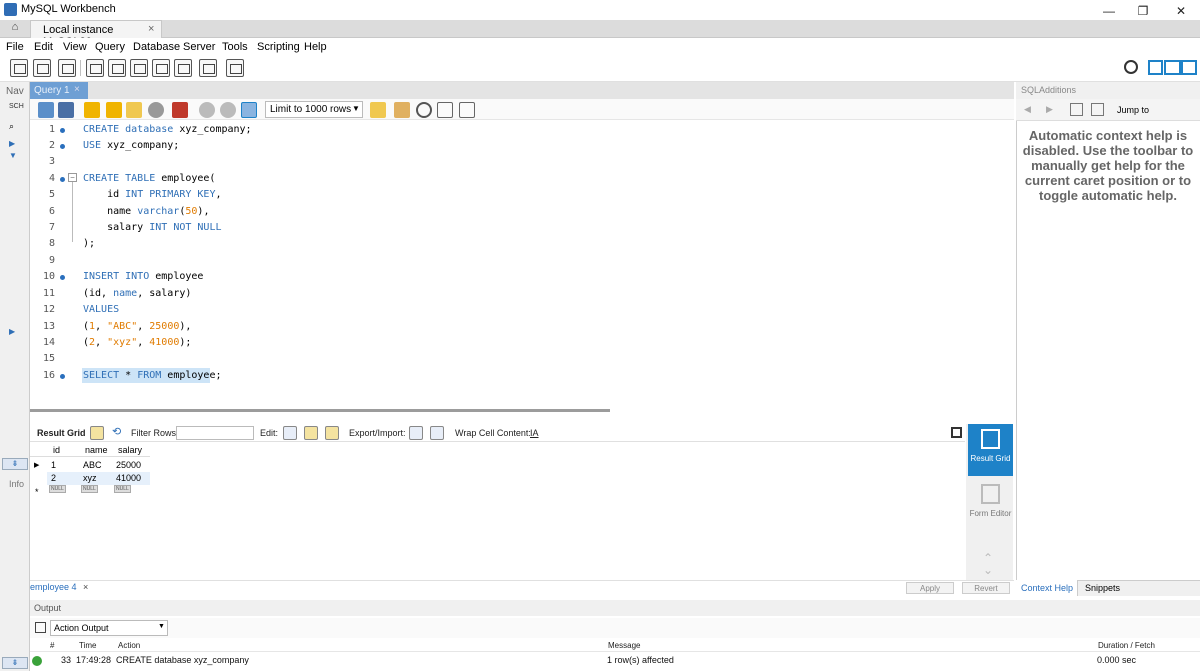 Image resolution: width=1200 pixels, height=671 pixels. What do you see at coordinates (183, 68) in the screenshot?
I see `create-function-icon` at bounding box center [183, 68].